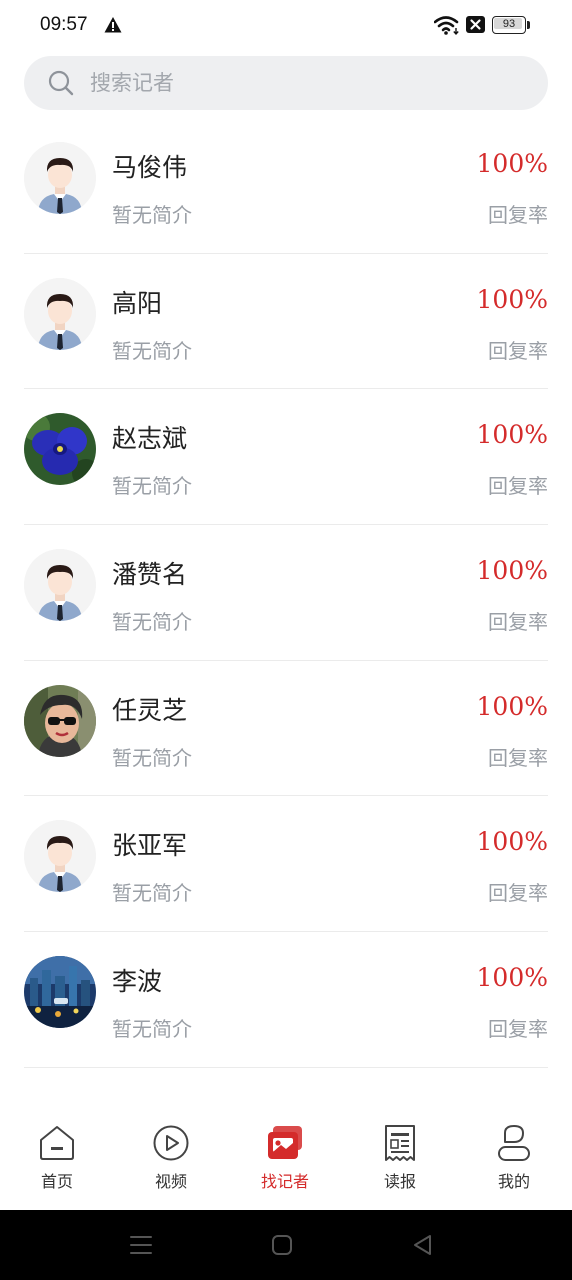 This screenshot has height=1280, width=572. What do you see at coordinates (286, 186) in the screenshot?
I see `reporter-row: 马俊伟暂无简介 100% 回复率` at bounding box center [286, 186].